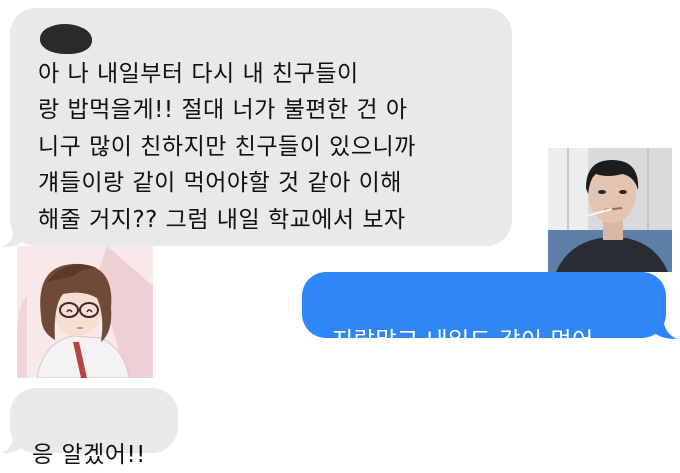  I want to click on redacted-name-mark, so click(66, 39).